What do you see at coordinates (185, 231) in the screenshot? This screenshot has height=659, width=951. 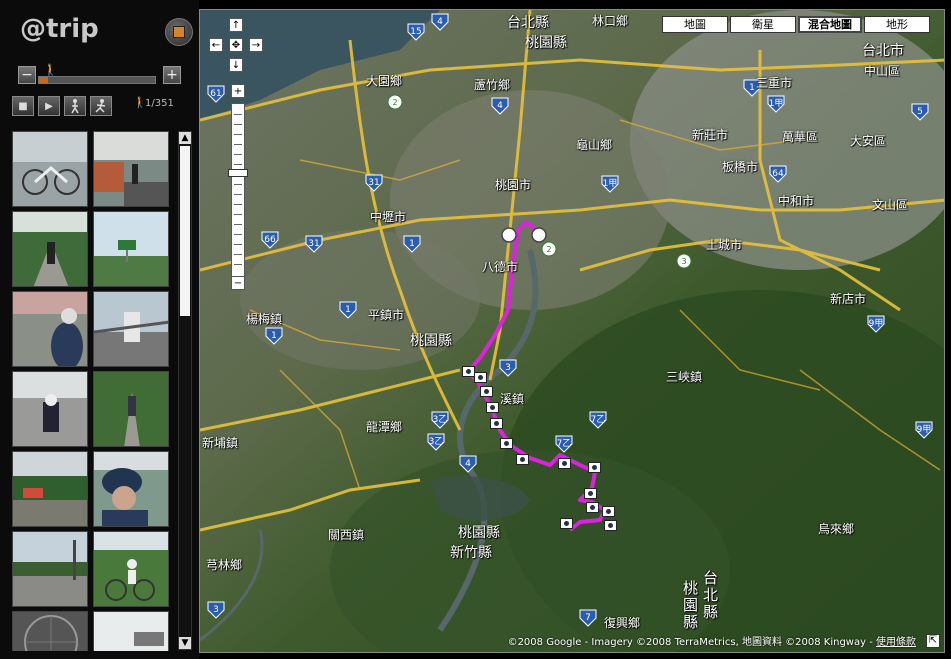 I see `scrollbar-thumb` at bounding box center [185, 231].